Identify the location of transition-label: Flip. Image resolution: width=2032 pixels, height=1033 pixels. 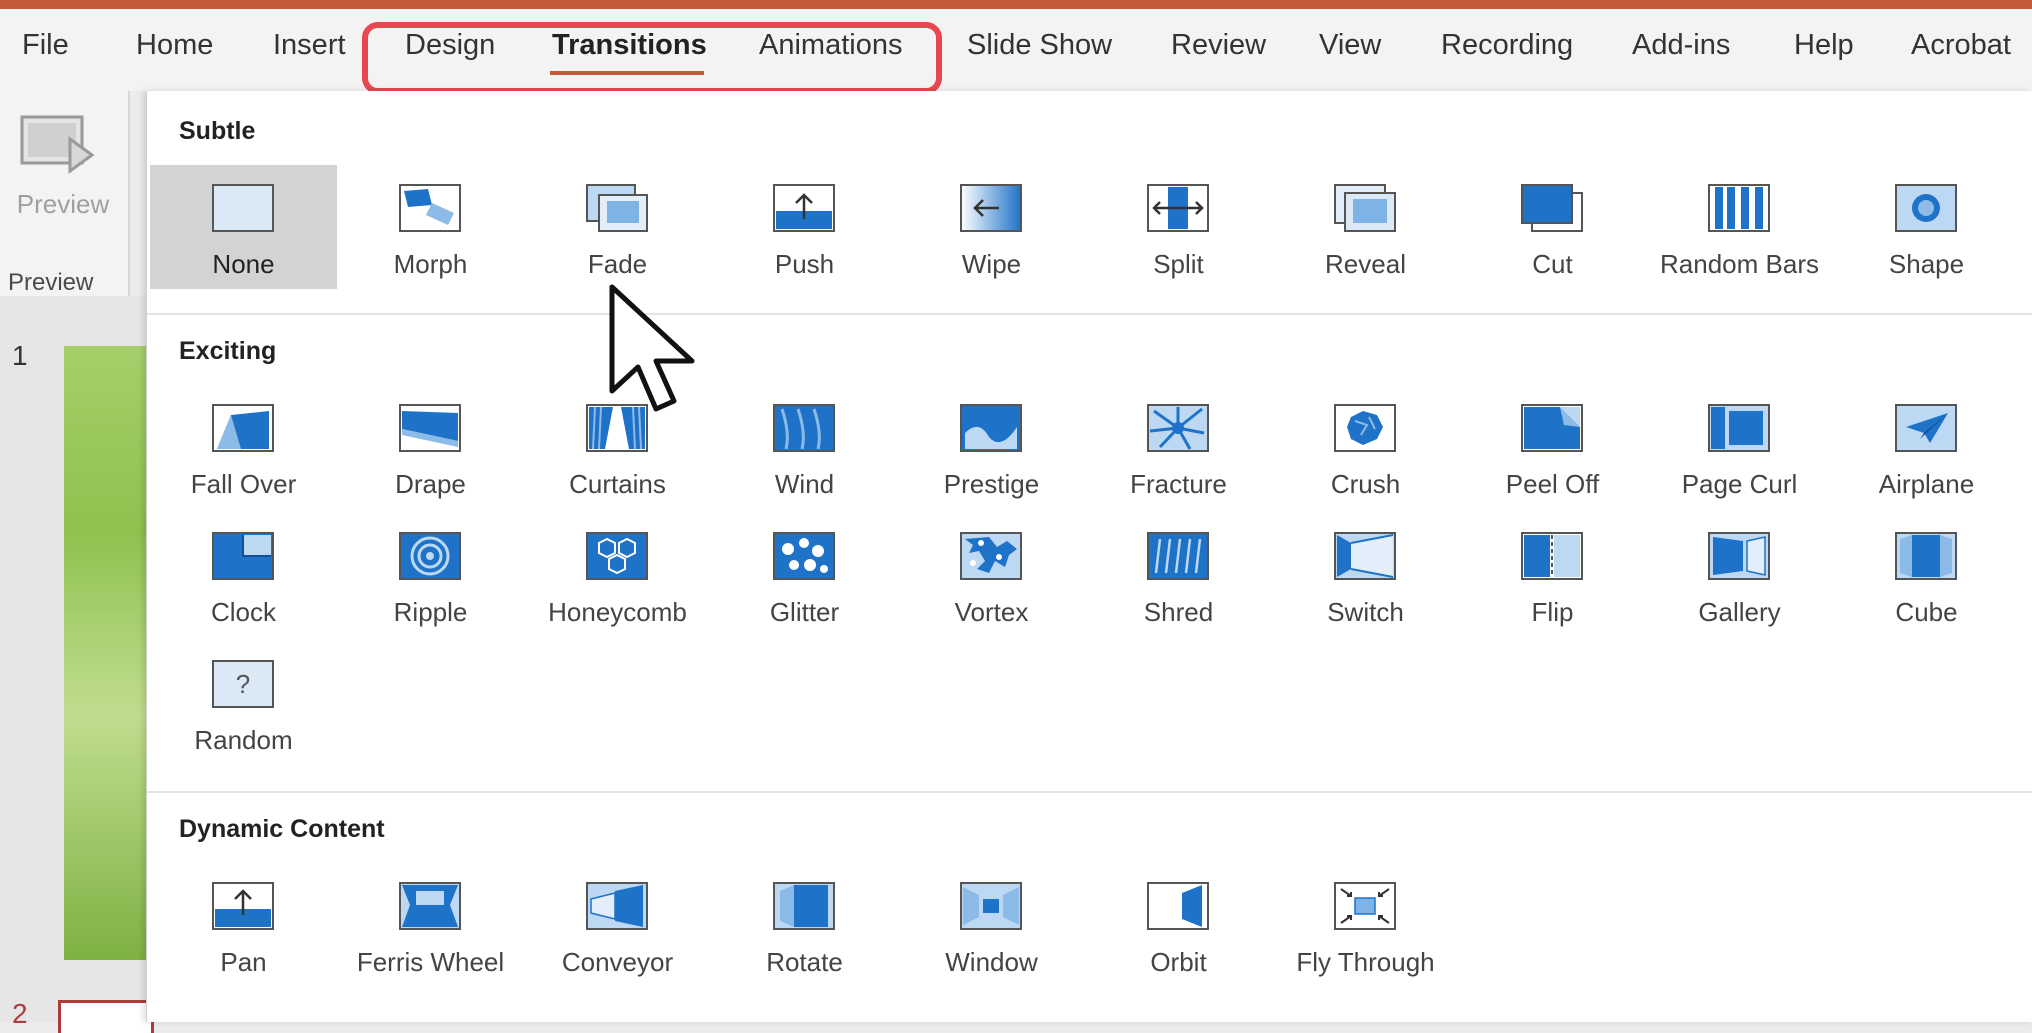
(1552, 612).